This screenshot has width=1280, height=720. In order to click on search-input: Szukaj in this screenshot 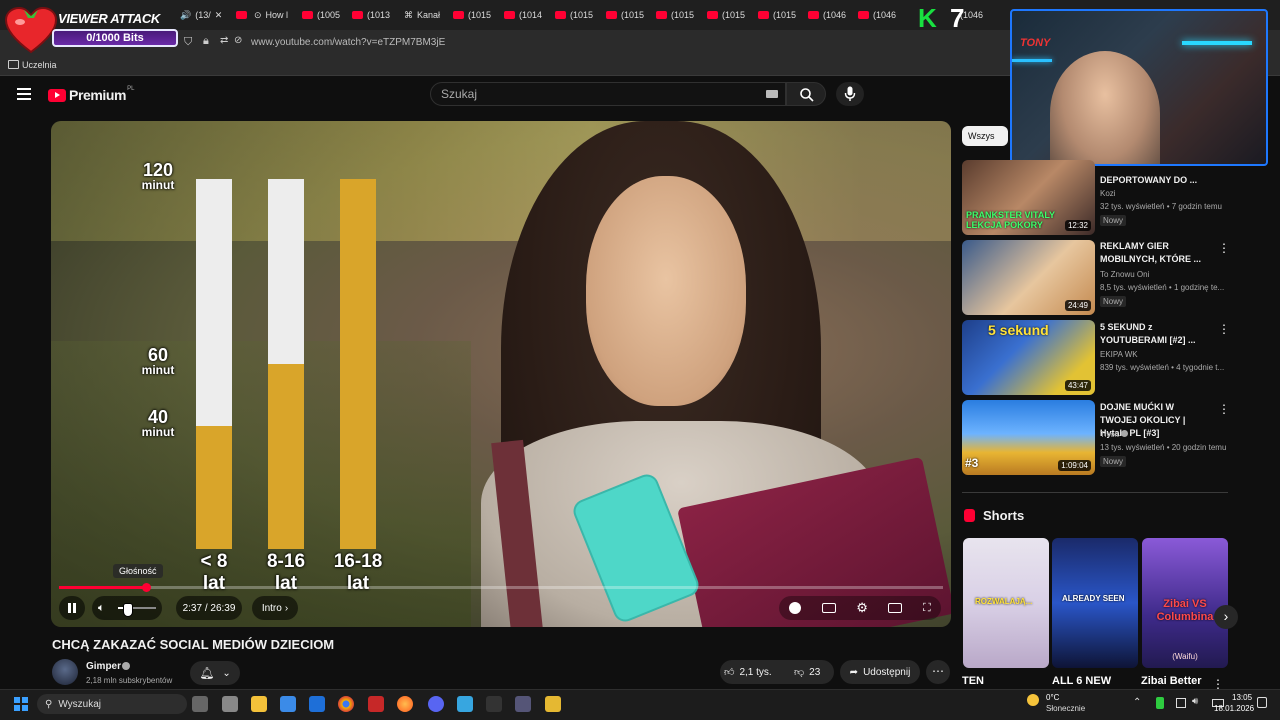, I will do `click(608, 94)`.